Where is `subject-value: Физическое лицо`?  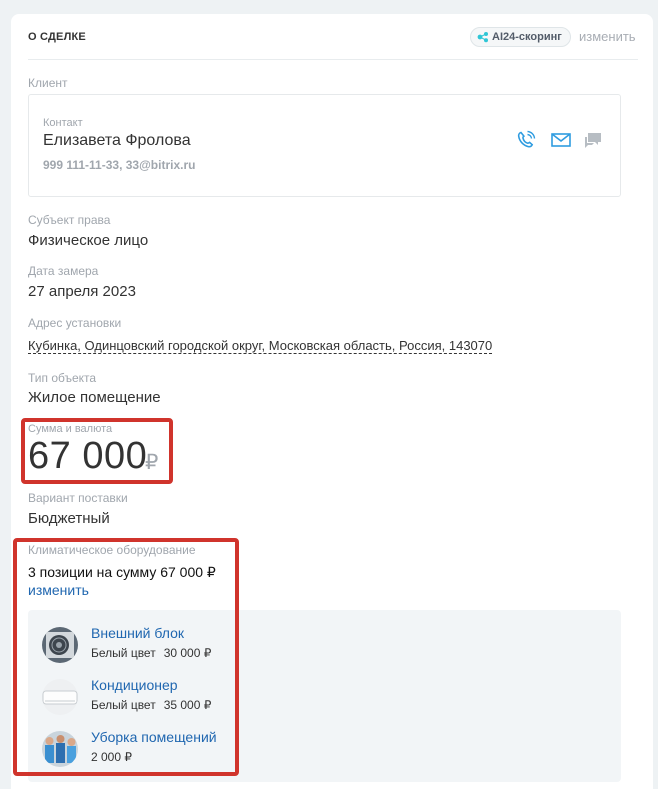 subject-value: Физическое лицо is located at coordinates (88, 240).